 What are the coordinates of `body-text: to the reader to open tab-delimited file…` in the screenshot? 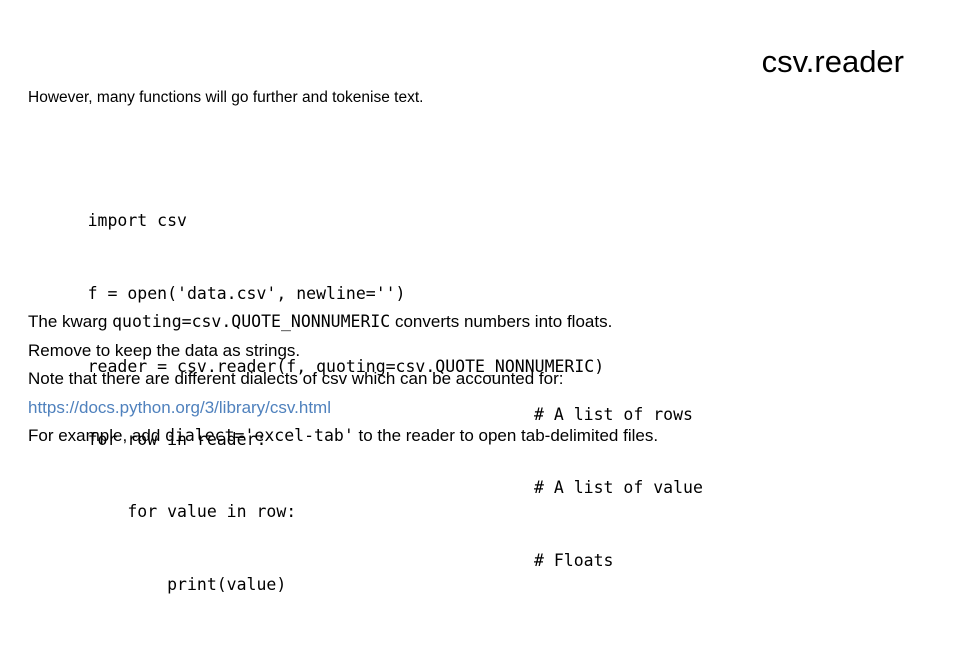 It's located at (506, 436).